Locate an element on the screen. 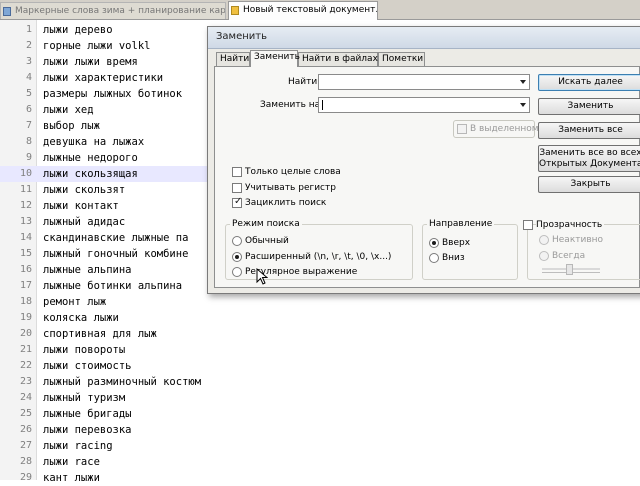 The height and width of the screenshot is (486, 640). editor-line: 20 спортивная для лыж is located at coordinates (320, 334).